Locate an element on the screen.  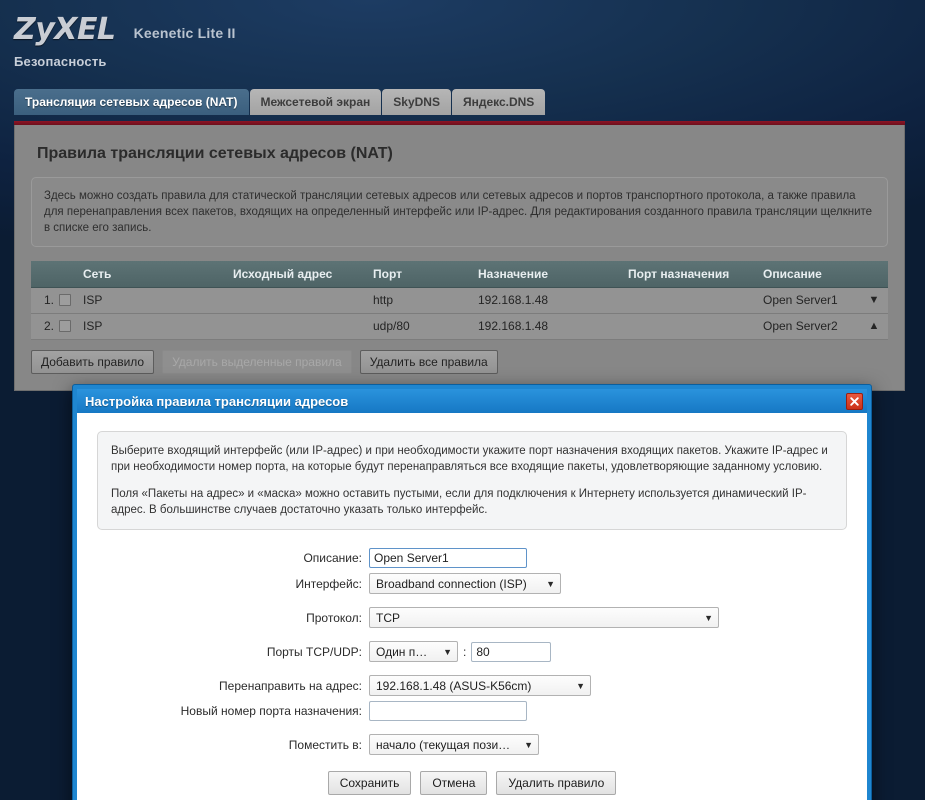
panel-title: Правила трансляции сетевых адресов (NAT) is located at coordinates (215, 153).